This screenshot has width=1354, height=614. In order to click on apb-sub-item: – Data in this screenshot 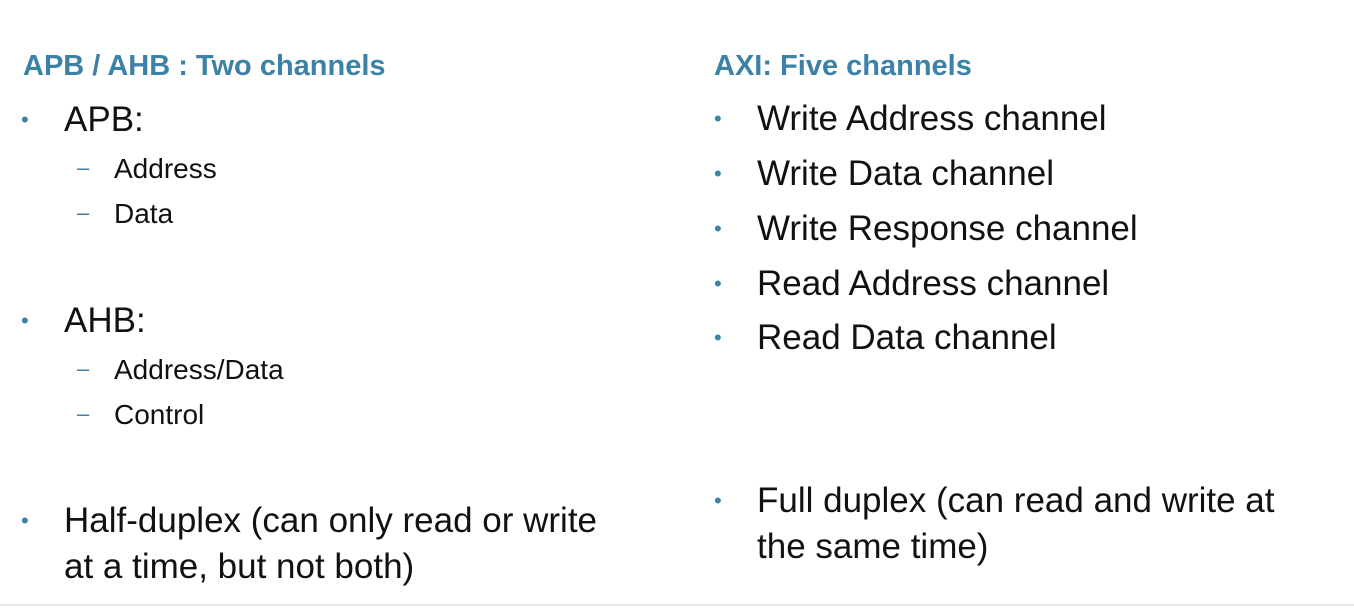, I will do `click(125, 214)`.